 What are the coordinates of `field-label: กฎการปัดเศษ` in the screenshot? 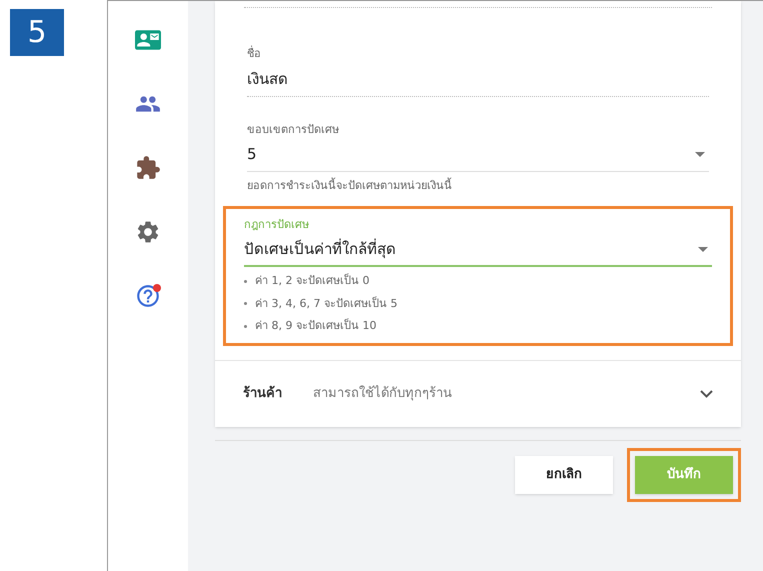 It's located at (277, 224).